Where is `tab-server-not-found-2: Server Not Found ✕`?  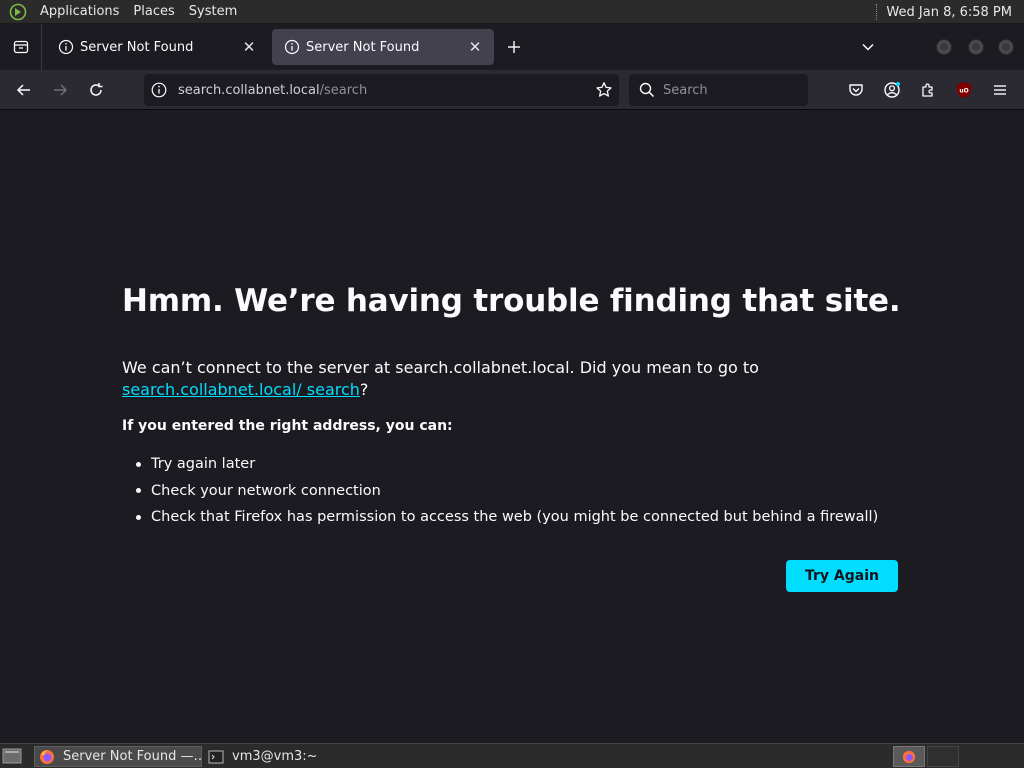
tab-server-not-found-2: Server Not Found ✕ is located at coordinates (383, 47).